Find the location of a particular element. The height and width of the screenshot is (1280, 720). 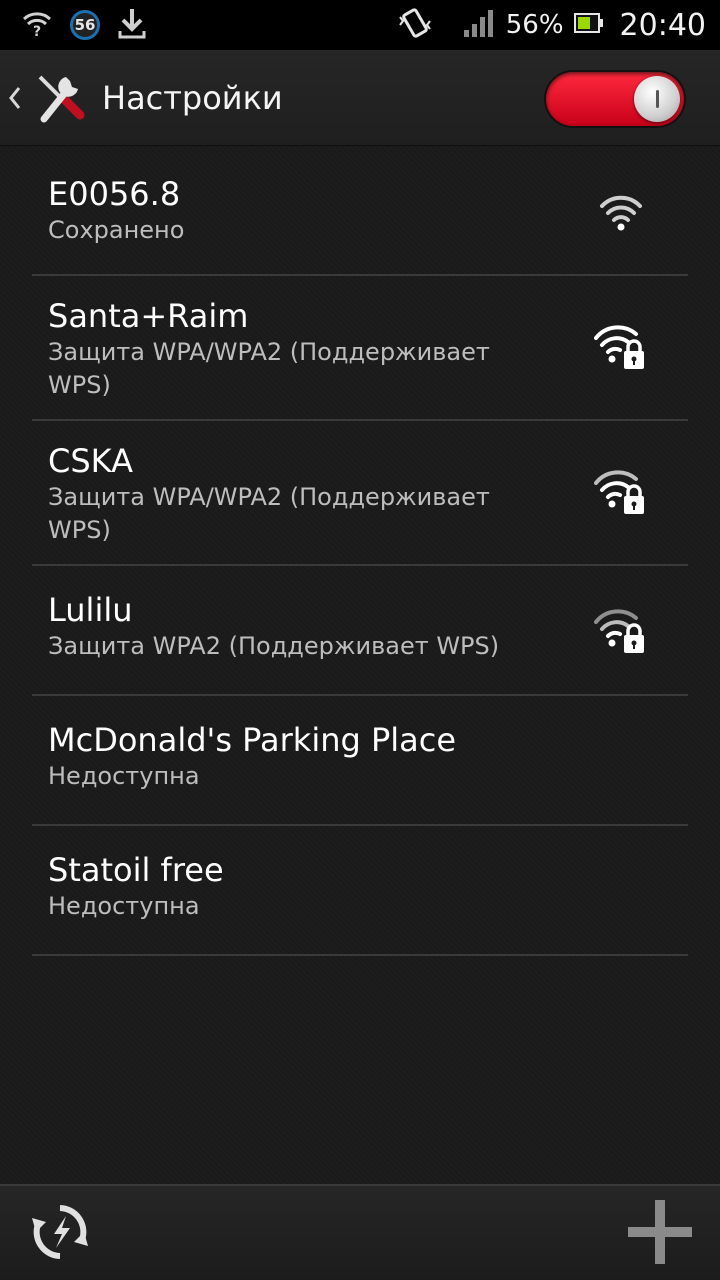

vibrate-icon is located at coordinates (415, 25).